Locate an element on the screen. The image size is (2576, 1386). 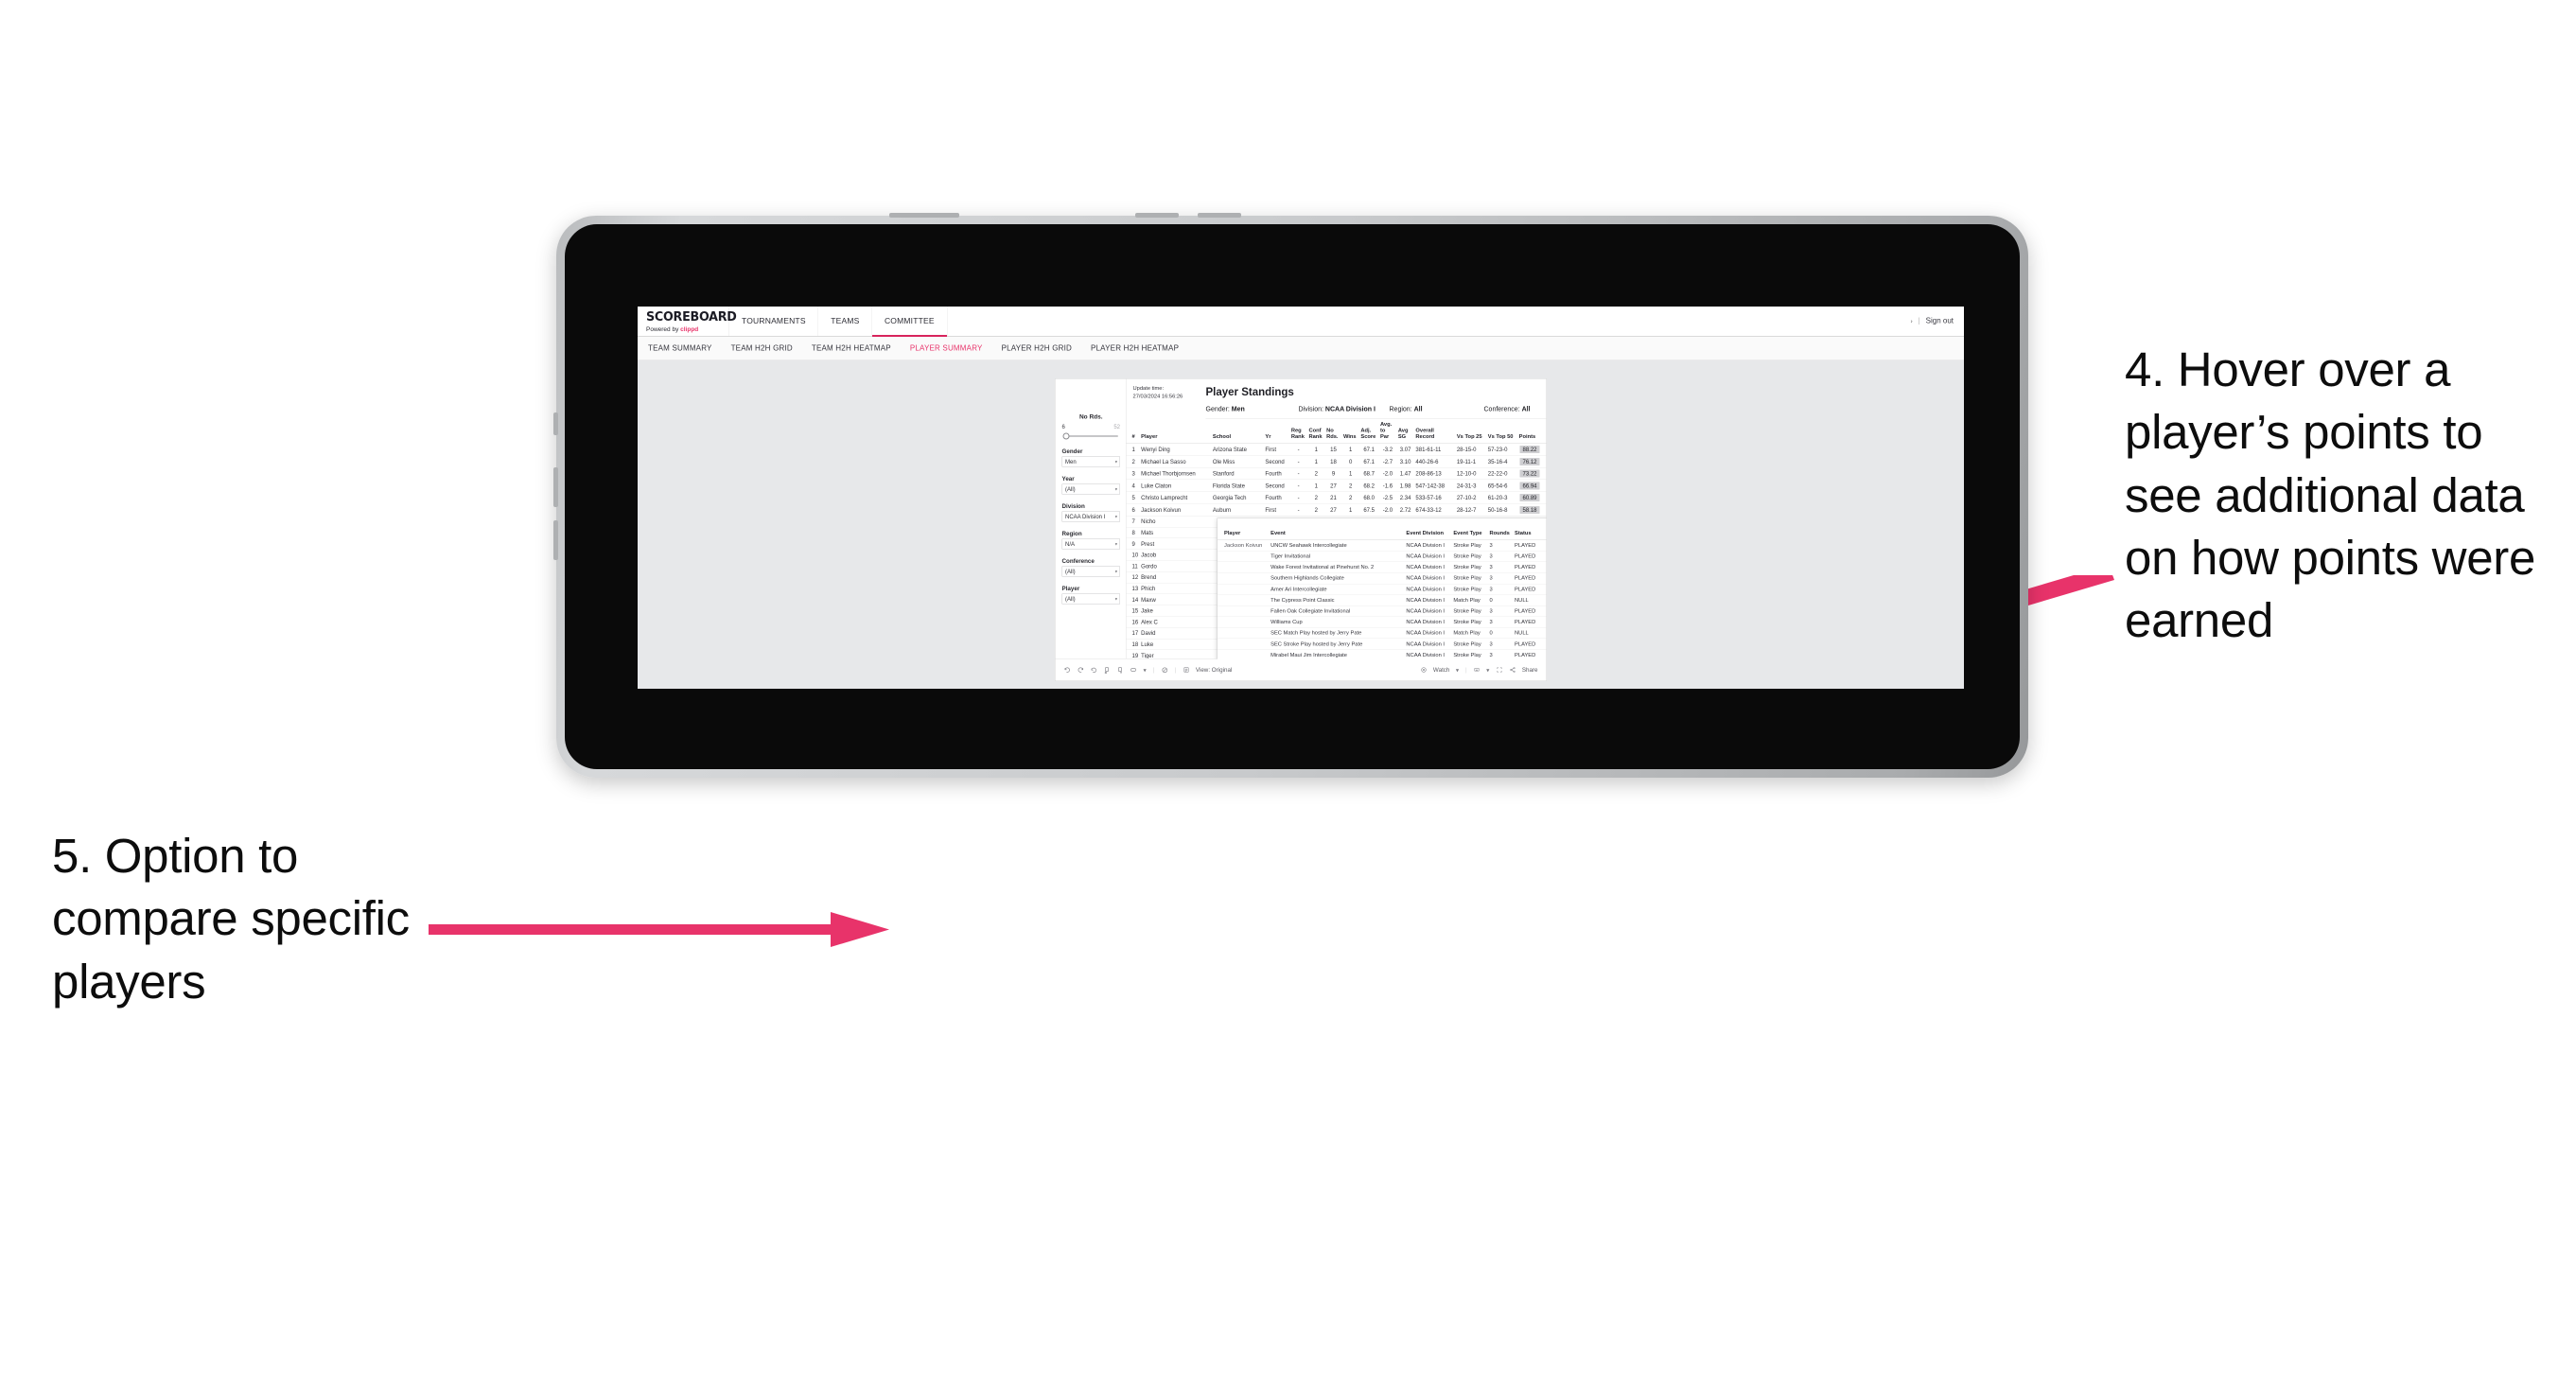
view-control: View: Original is located at coordinates (1207, 670).